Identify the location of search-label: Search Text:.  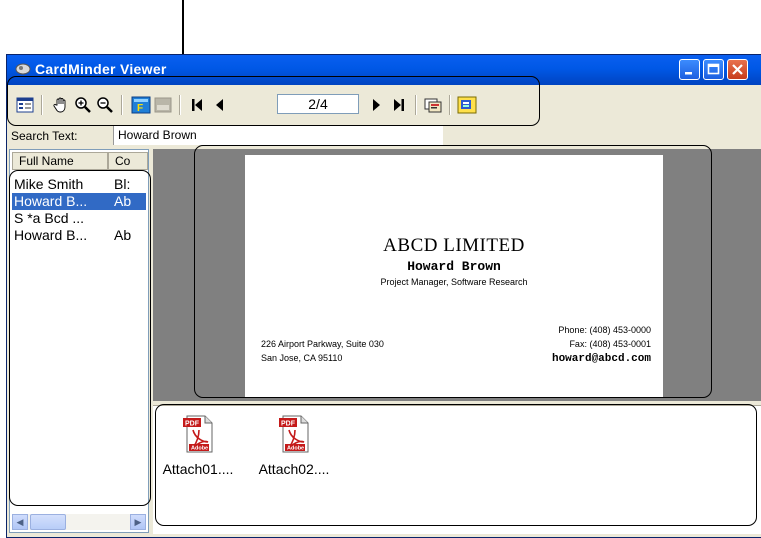
(44, 136).